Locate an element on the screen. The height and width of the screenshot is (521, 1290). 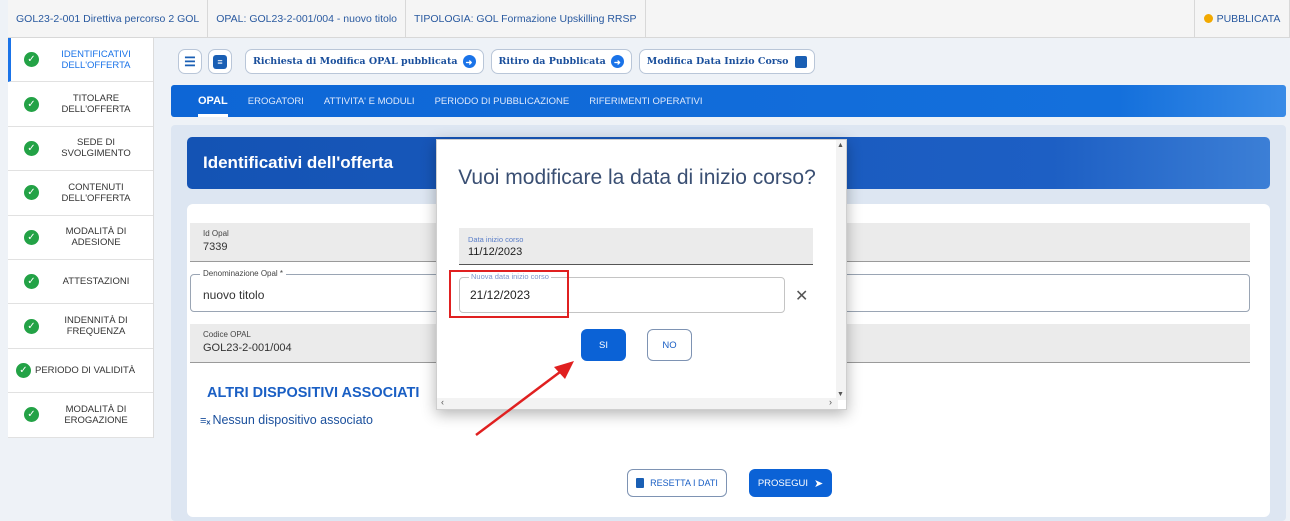
sidebar-item-label: INDENNITÀ DI FREQUENZA is located at coordinates (96, 326).